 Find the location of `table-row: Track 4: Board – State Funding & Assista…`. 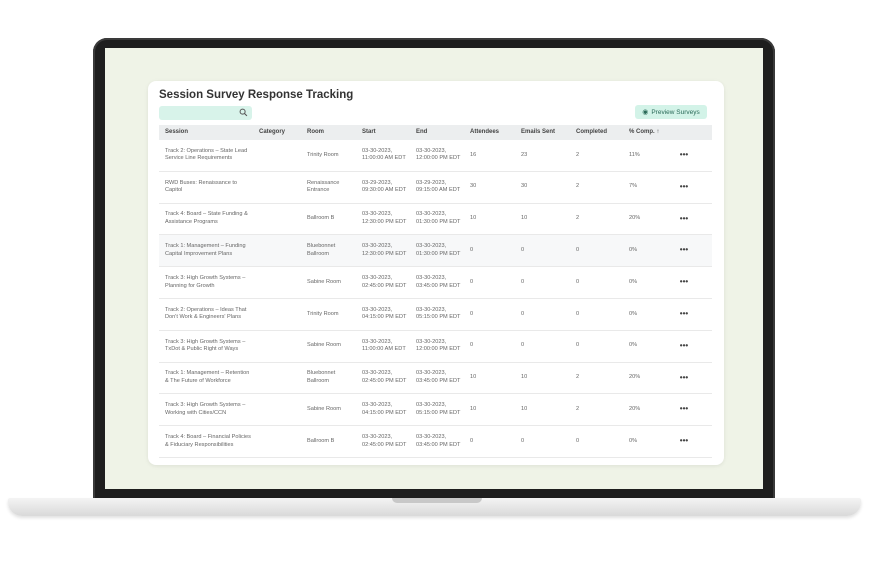

table-row: Track 4: Board – State Funding & Assista… is located at coordinates (435, 220).